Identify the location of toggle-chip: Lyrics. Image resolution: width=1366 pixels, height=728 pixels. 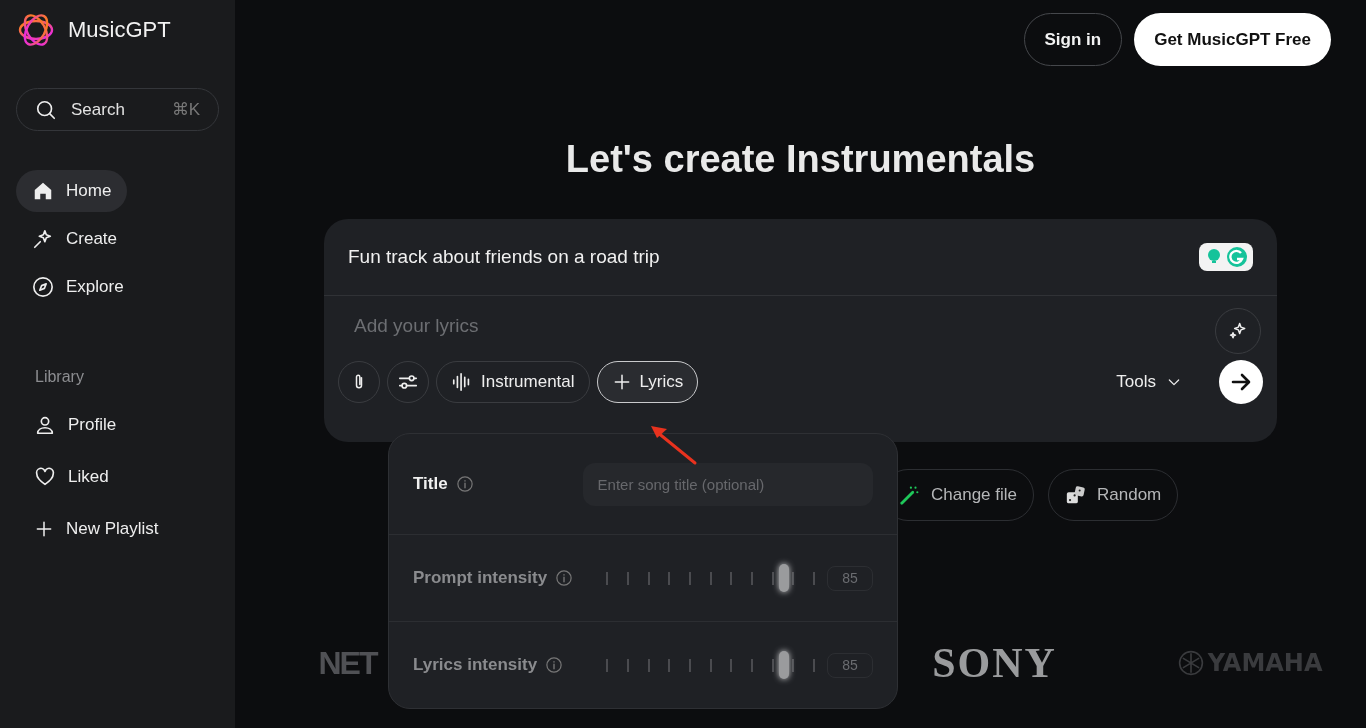
(647, 382).